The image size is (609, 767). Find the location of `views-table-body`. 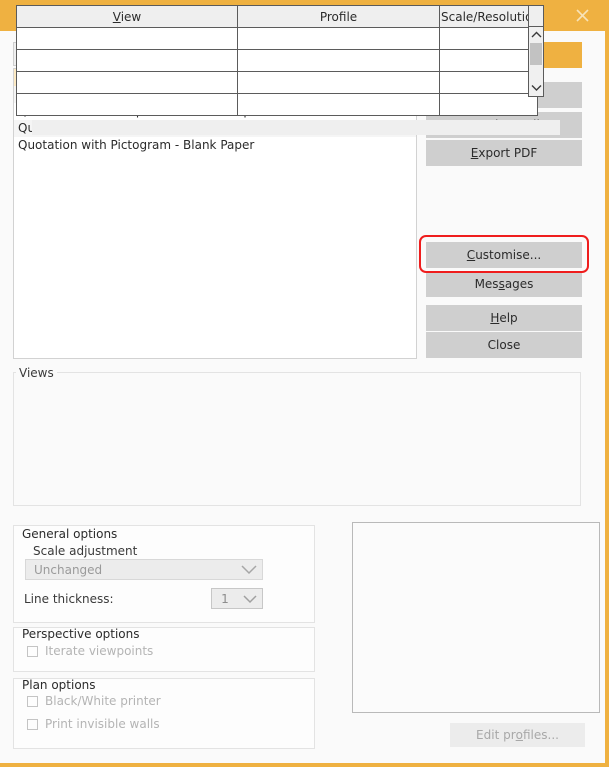

views-table-body is located at coordinates (277, 71).